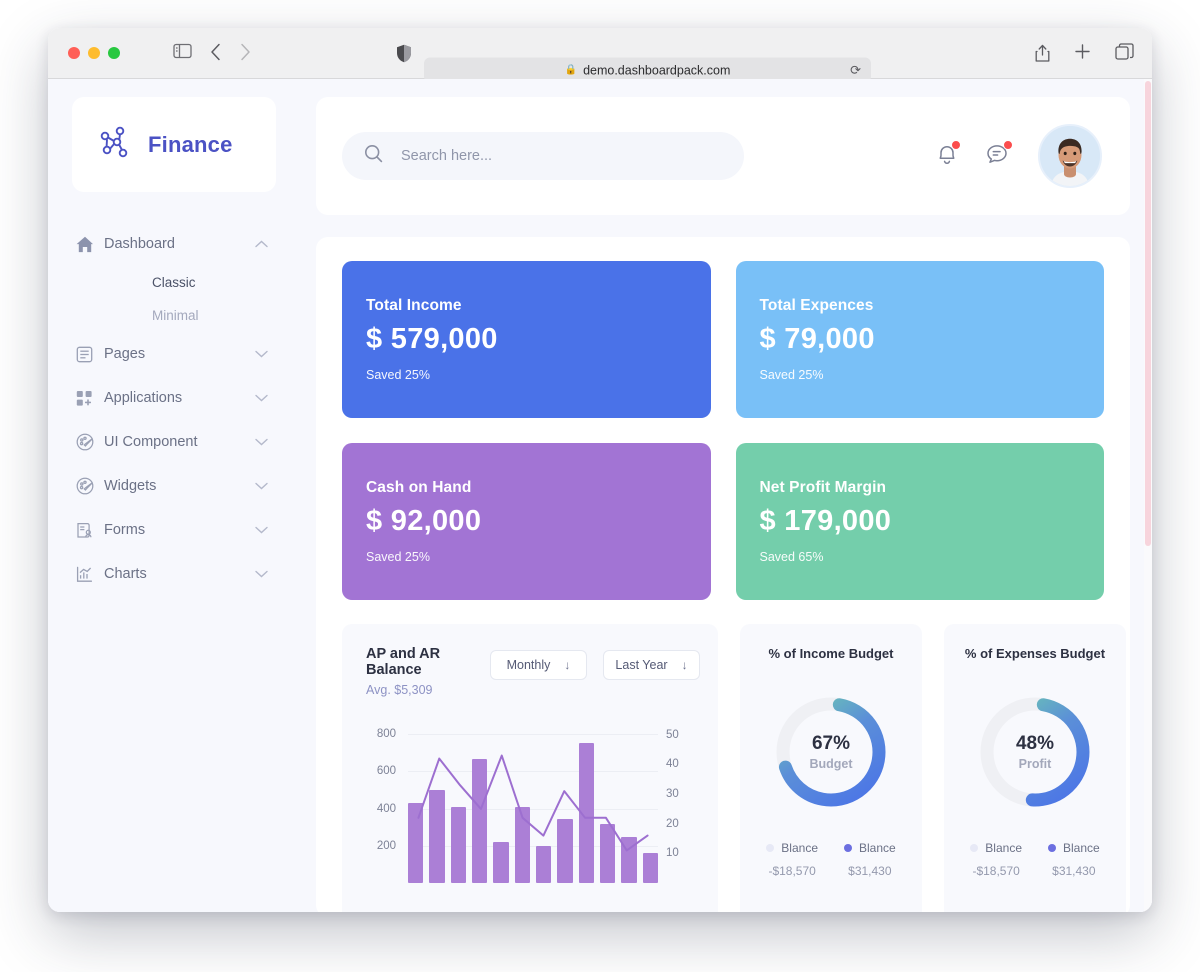  Describe the element at coordinates (245, 54) in the screenshot. I see `forward-arrow-icon` at that location.